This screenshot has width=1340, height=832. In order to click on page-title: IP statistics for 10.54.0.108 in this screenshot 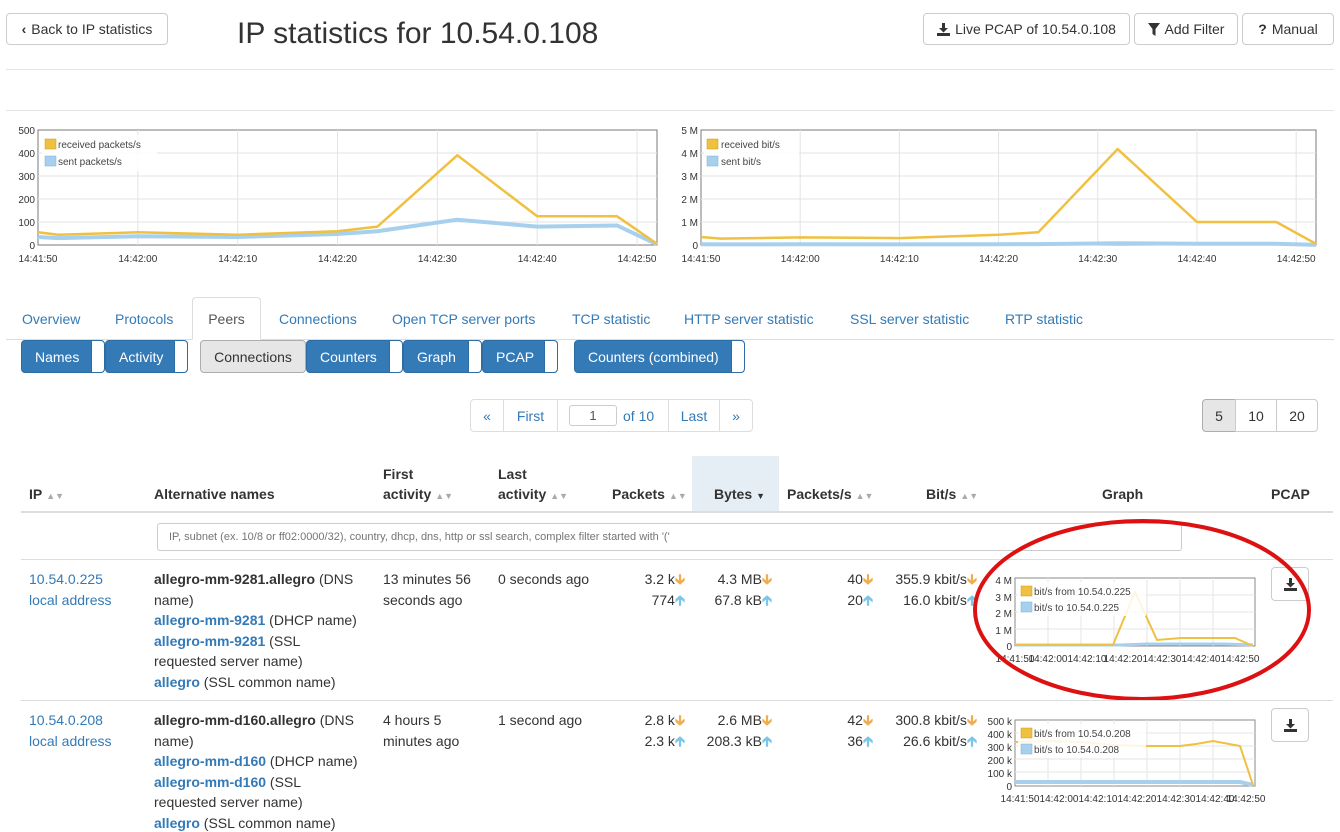, I will do `click(418, 33)`.